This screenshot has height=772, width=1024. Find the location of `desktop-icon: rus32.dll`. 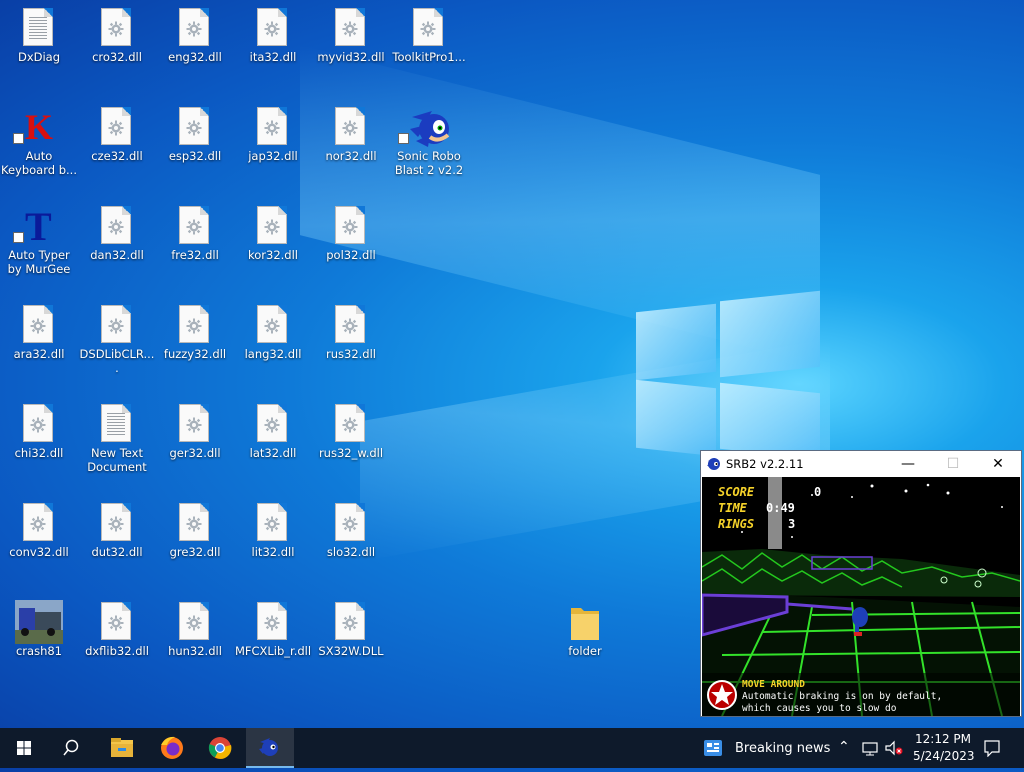

desktop-icon: rus32.dll is located at coordinates (351, 345).